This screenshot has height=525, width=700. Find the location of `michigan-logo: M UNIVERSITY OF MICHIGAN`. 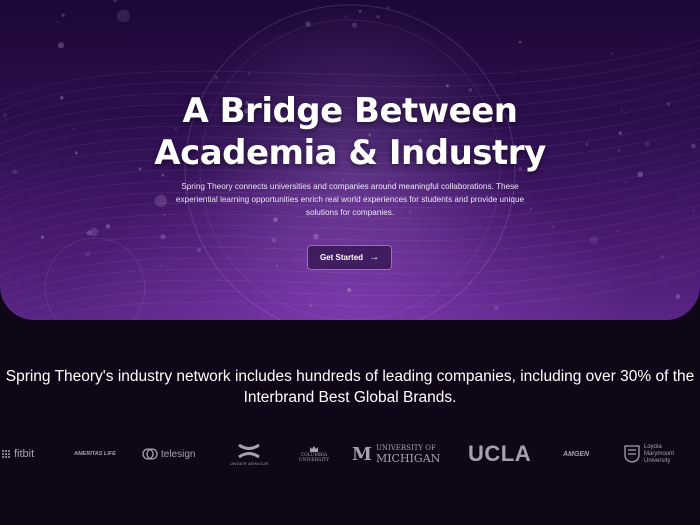

michigan-logo: M UNIVERSITY OF MICHIGAN is located at coordinates (396, 454).